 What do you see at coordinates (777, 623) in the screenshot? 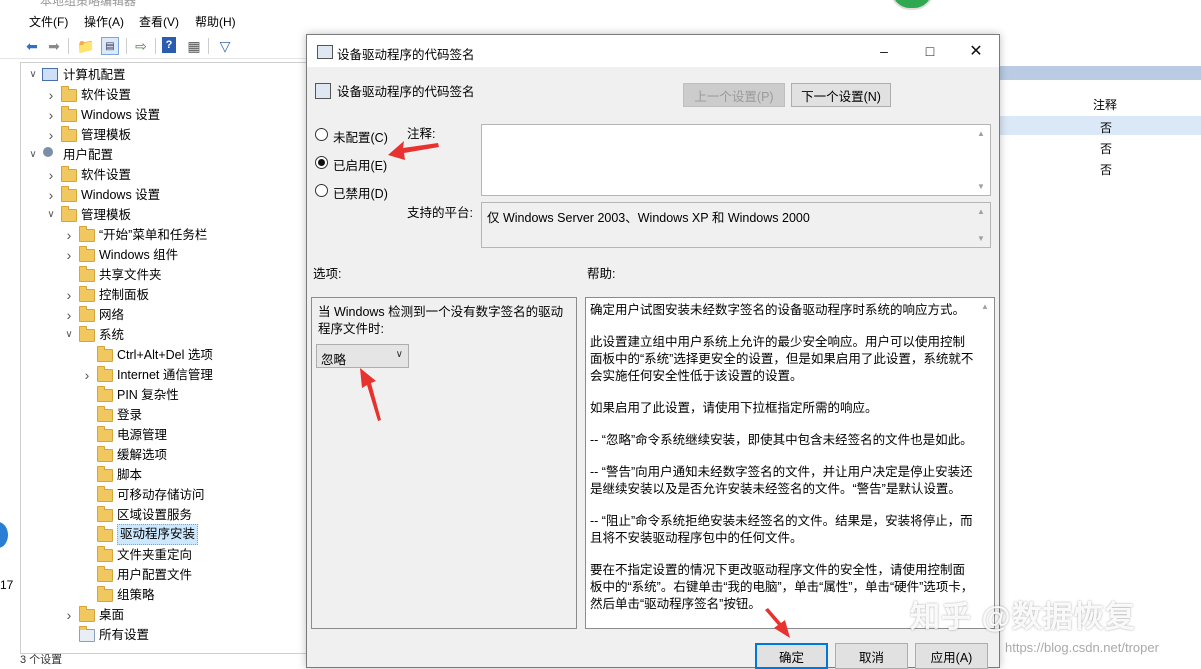
I see `arrow-to-ok-button` at bounding box center [777, 623].